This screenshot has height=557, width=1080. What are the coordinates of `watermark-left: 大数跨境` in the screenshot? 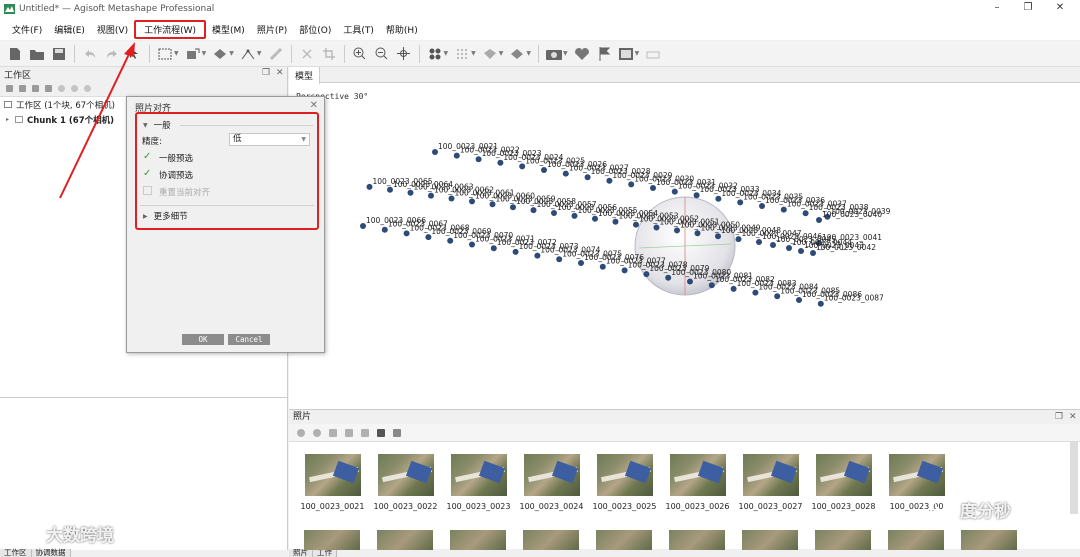 It's located at (60, 533).